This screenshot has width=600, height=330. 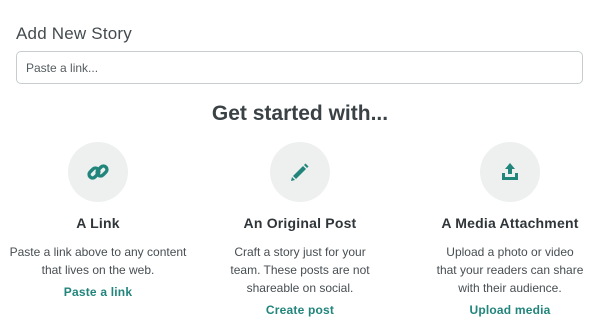 I want to click on page-title: Add New Story, so click(x=74, y=34).